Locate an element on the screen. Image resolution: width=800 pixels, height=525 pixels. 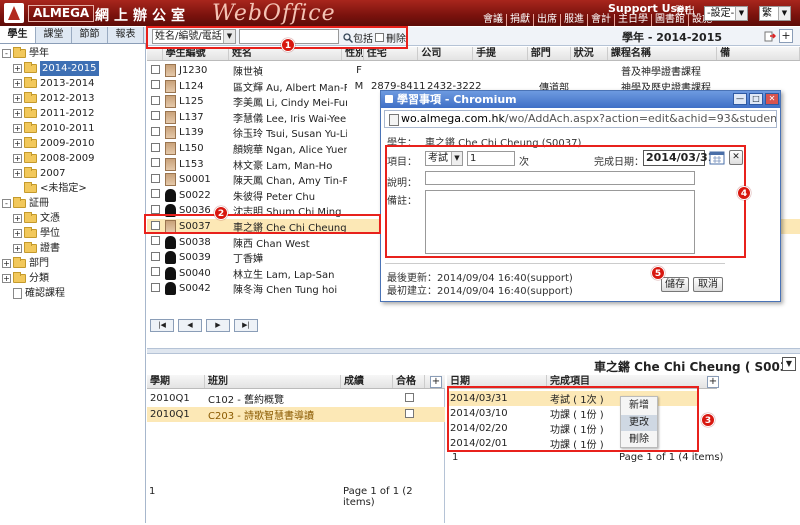
col-term: 學期 is located at coordinates (176, 381).